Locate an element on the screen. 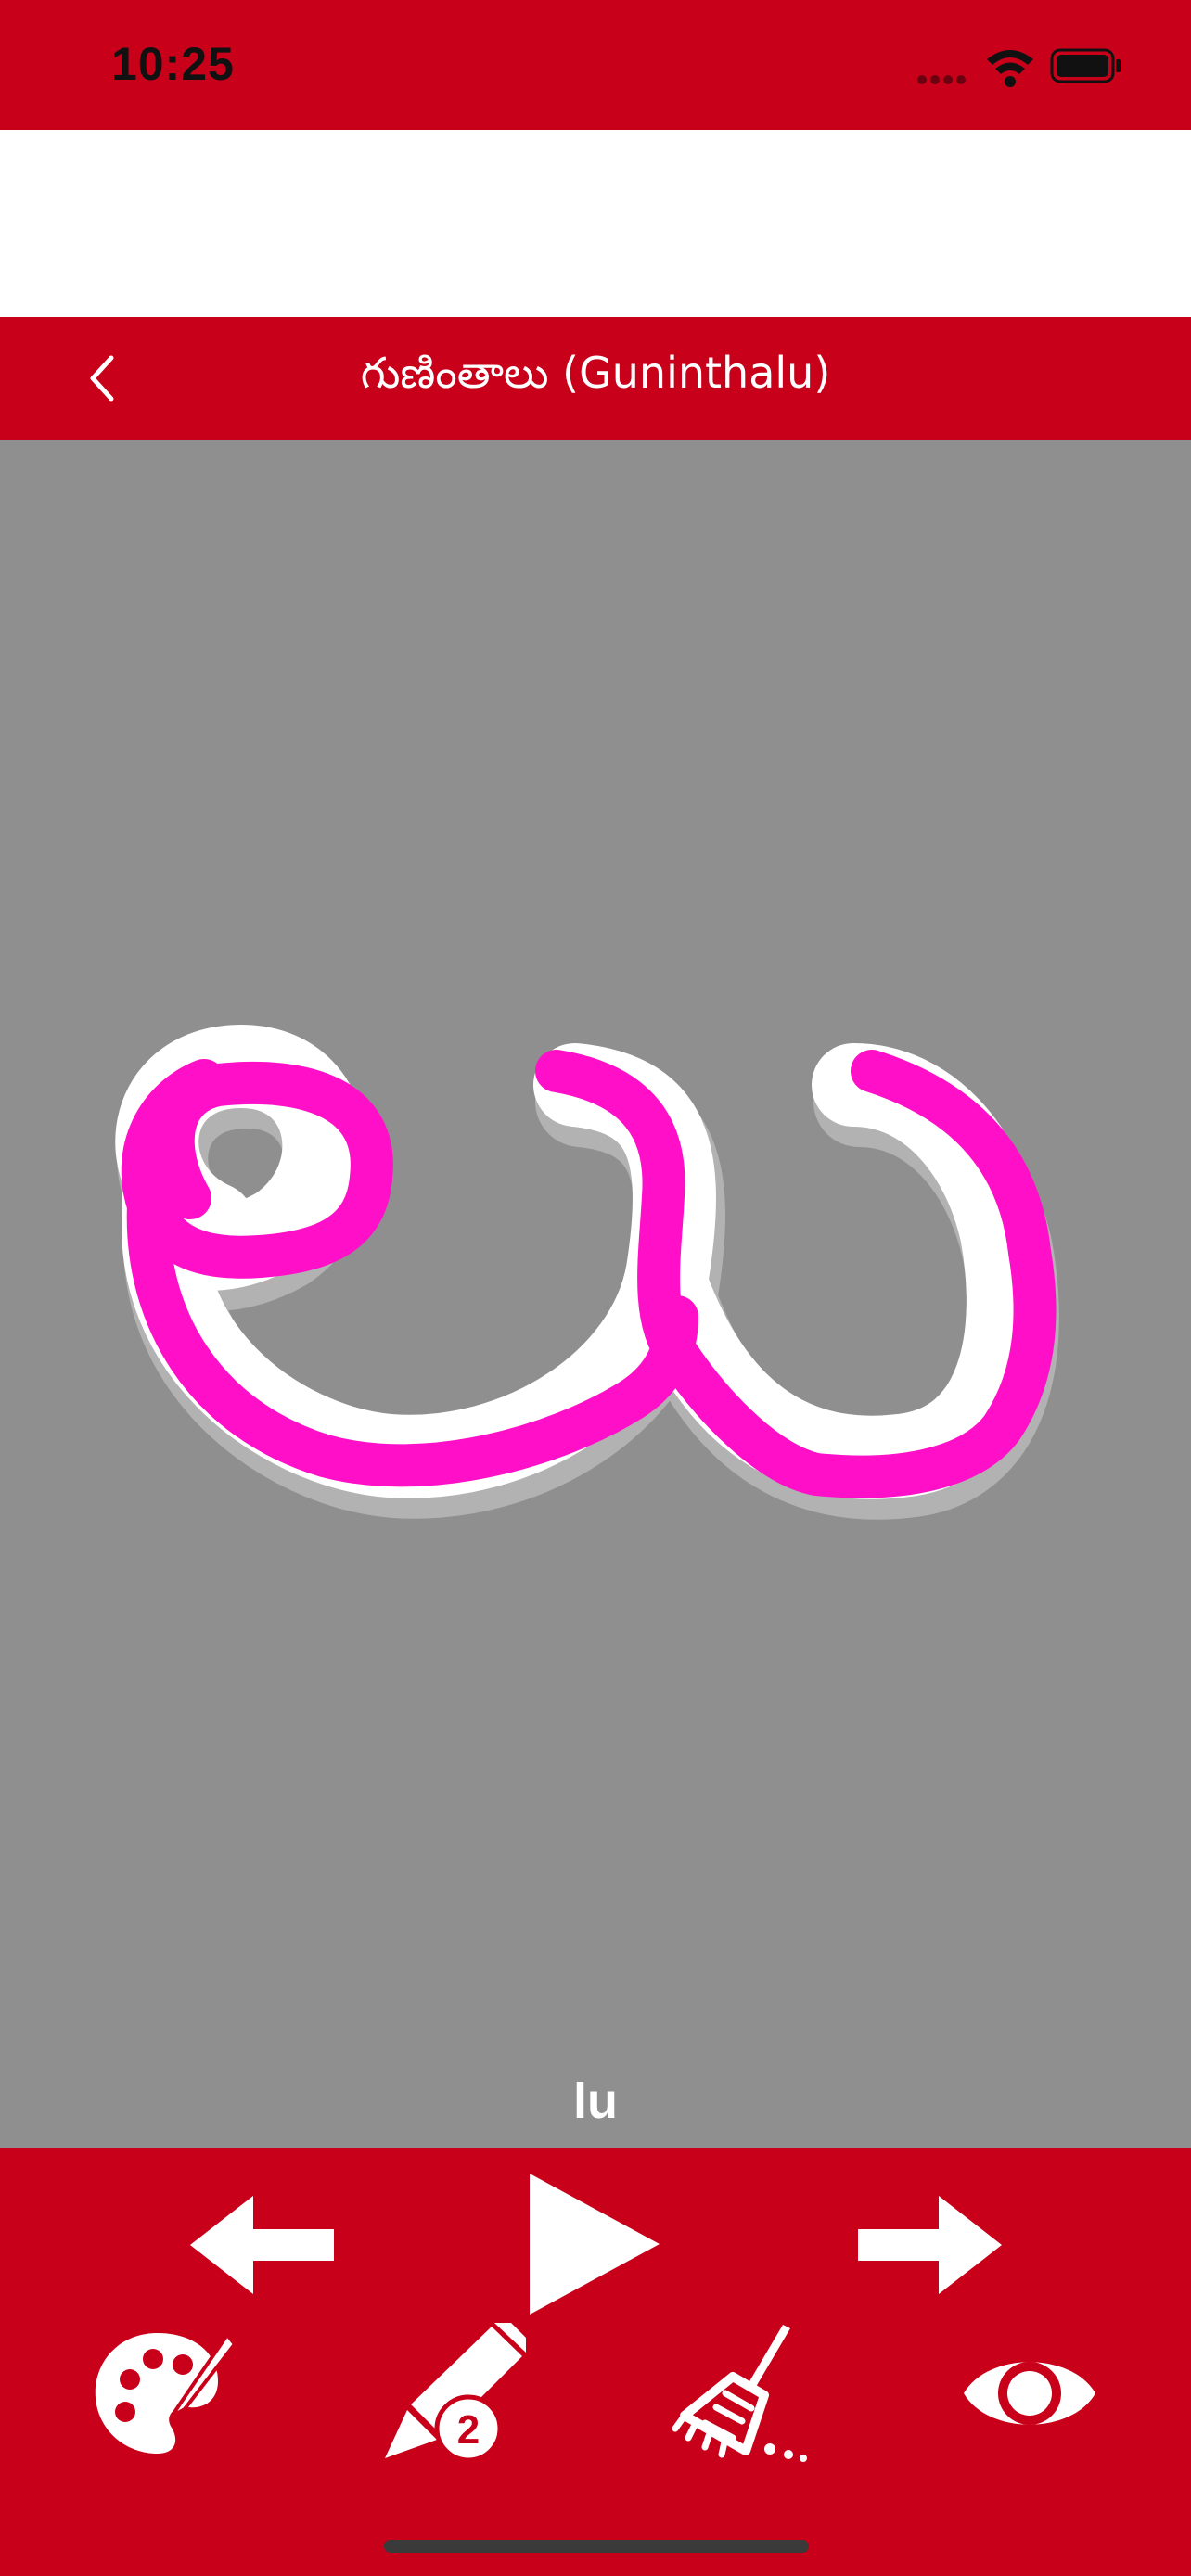 The width and height of the screenshot is (1191, 2576). banner-area is located at coordinates (595, 223).